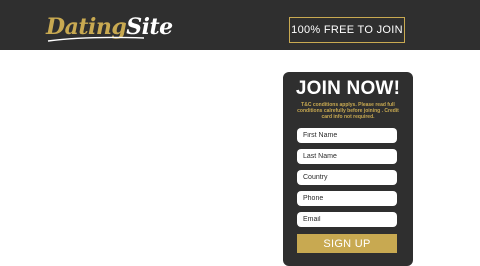  I want to click on last-name-input, so click(347, 156).